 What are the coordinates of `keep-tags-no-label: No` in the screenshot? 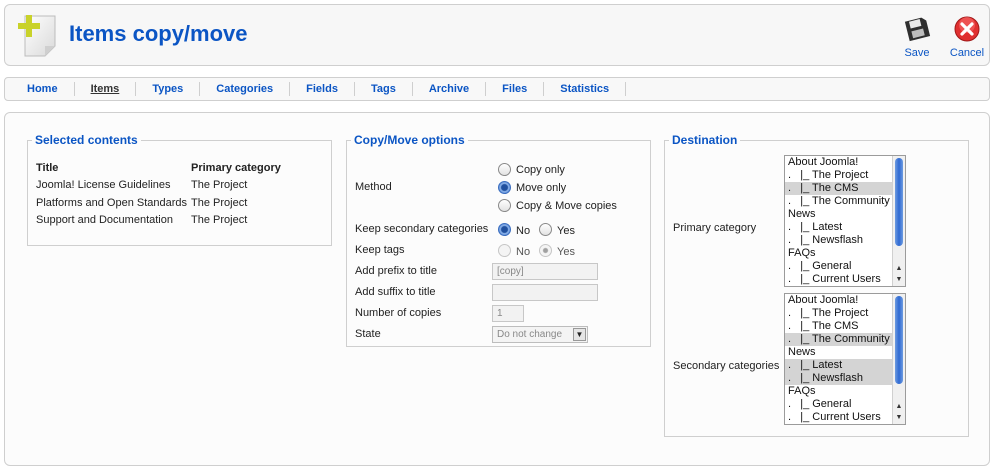 It's located at (523, 252).